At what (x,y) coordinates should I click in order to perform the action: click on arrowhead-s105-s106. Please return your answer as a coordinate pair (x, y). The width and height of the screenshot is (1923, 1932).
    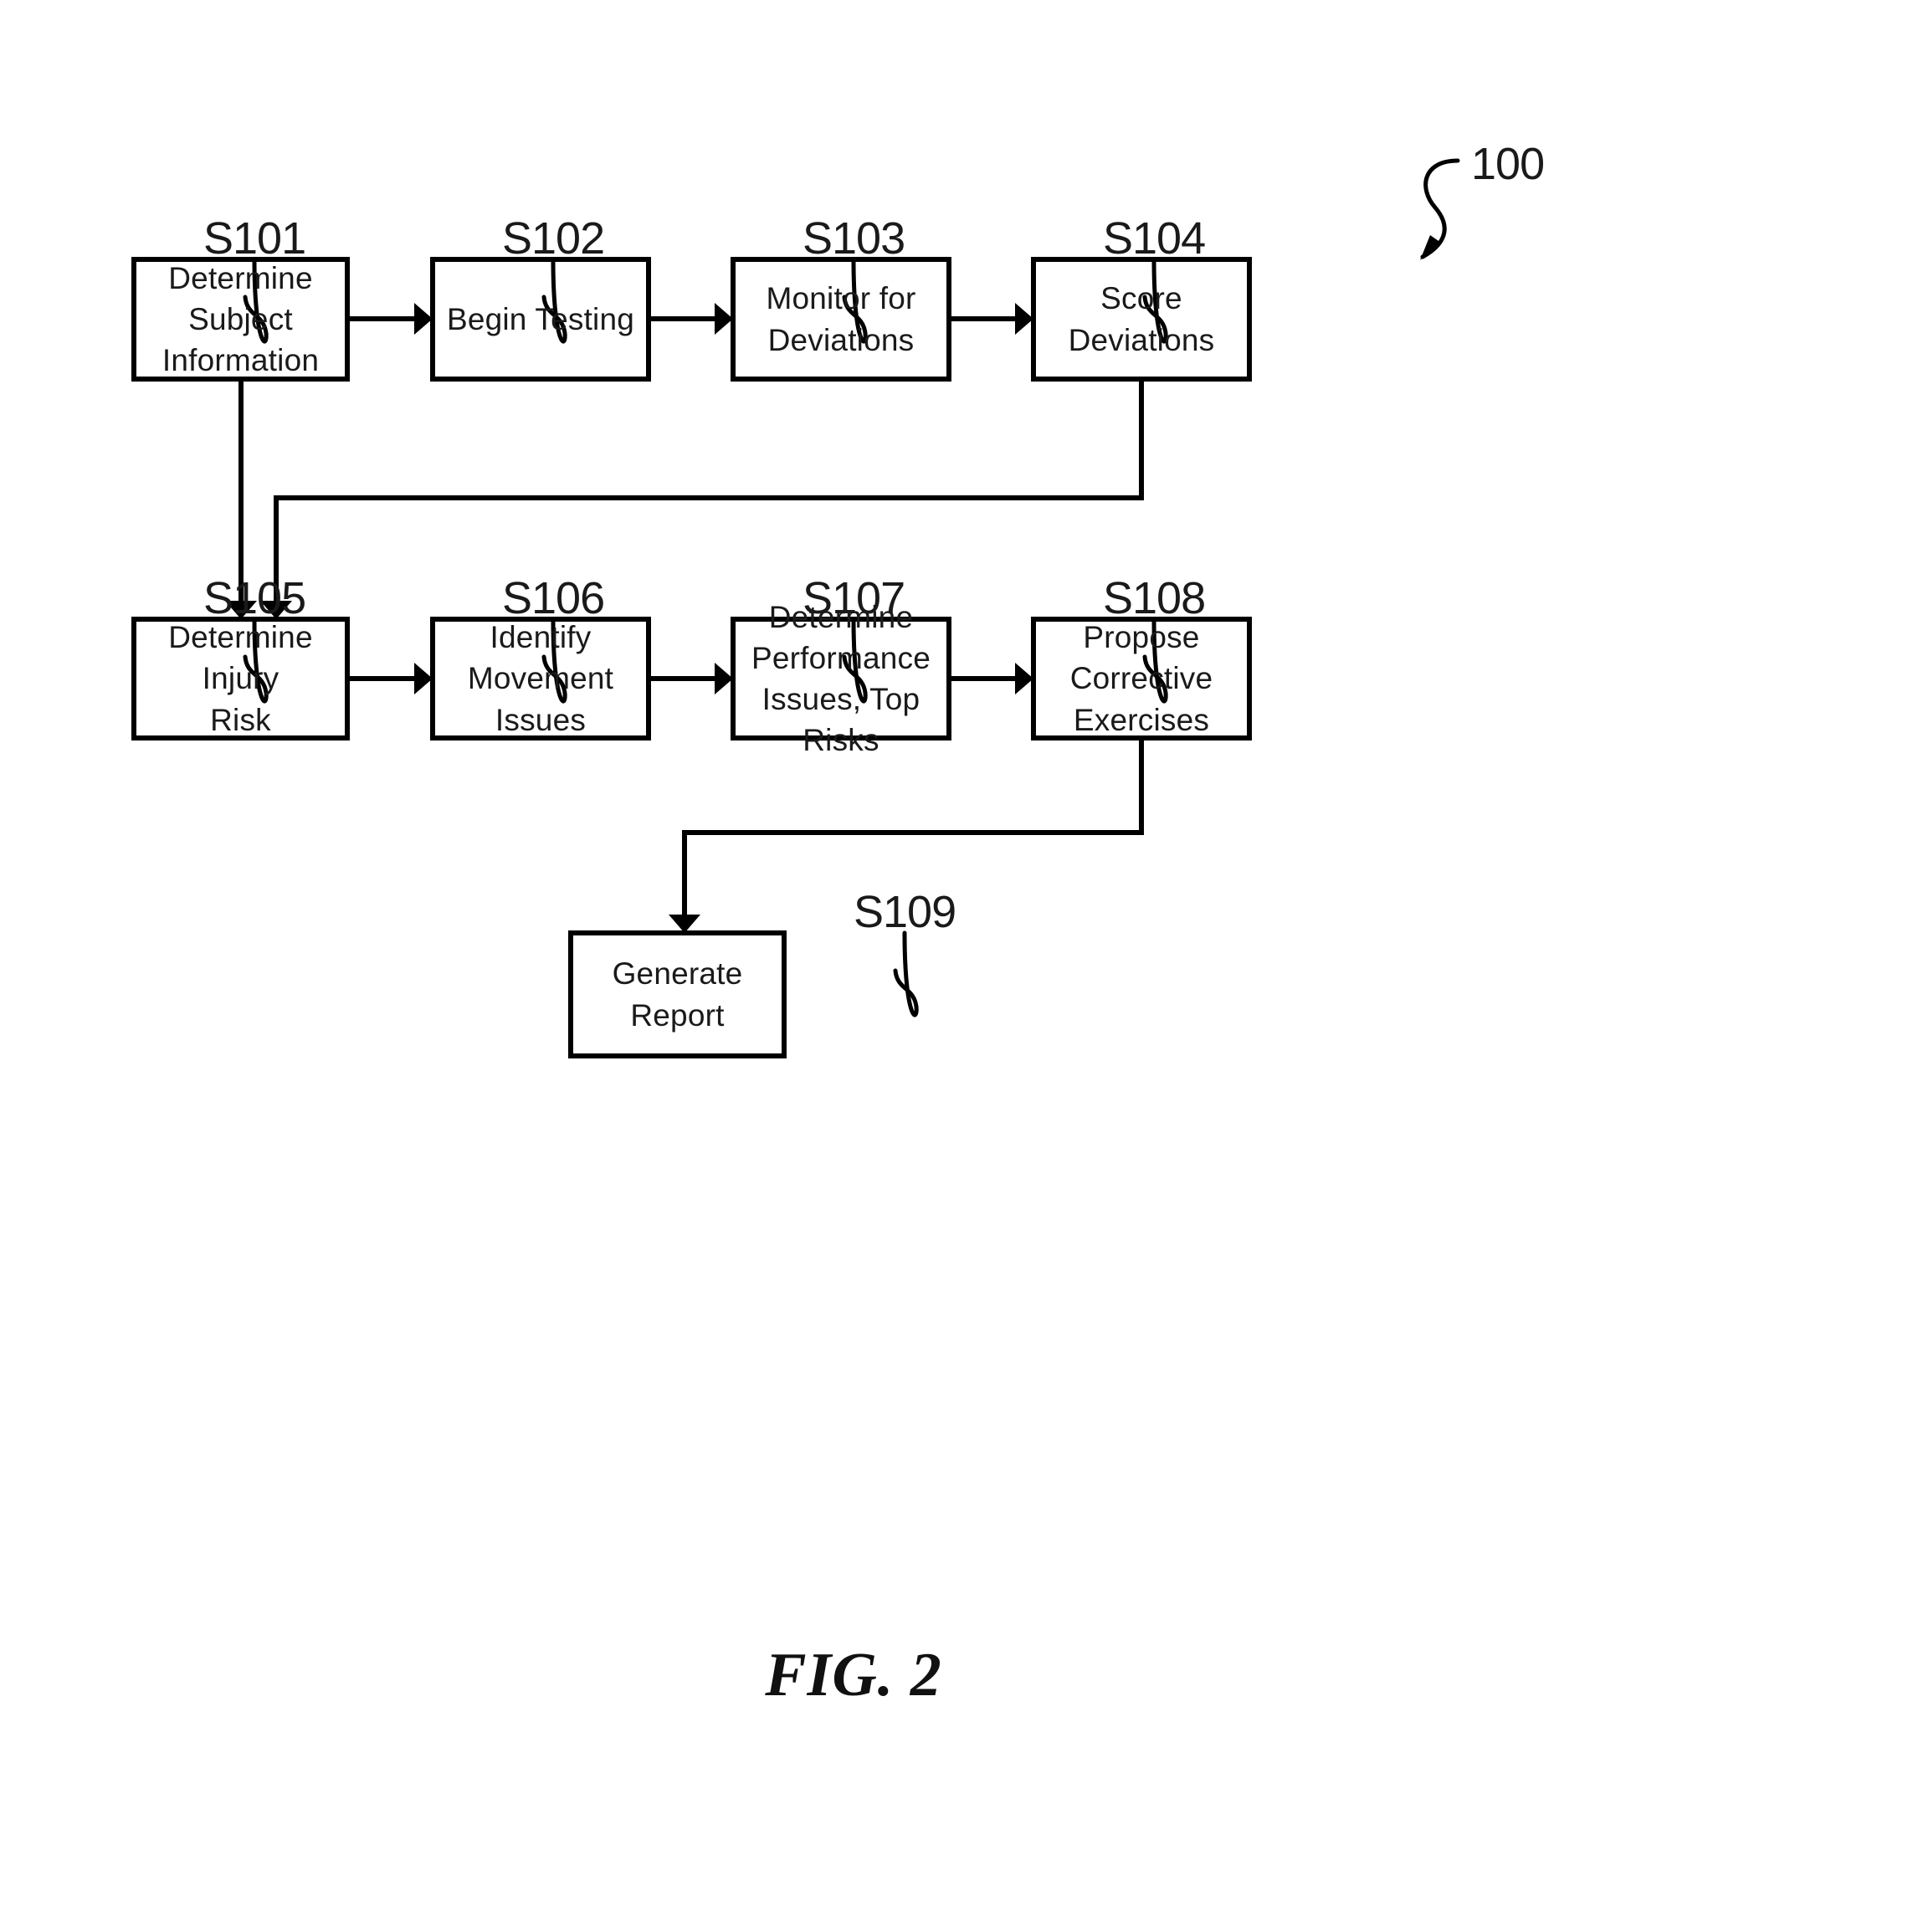
    Looking at the image, I should click on (424, 678).